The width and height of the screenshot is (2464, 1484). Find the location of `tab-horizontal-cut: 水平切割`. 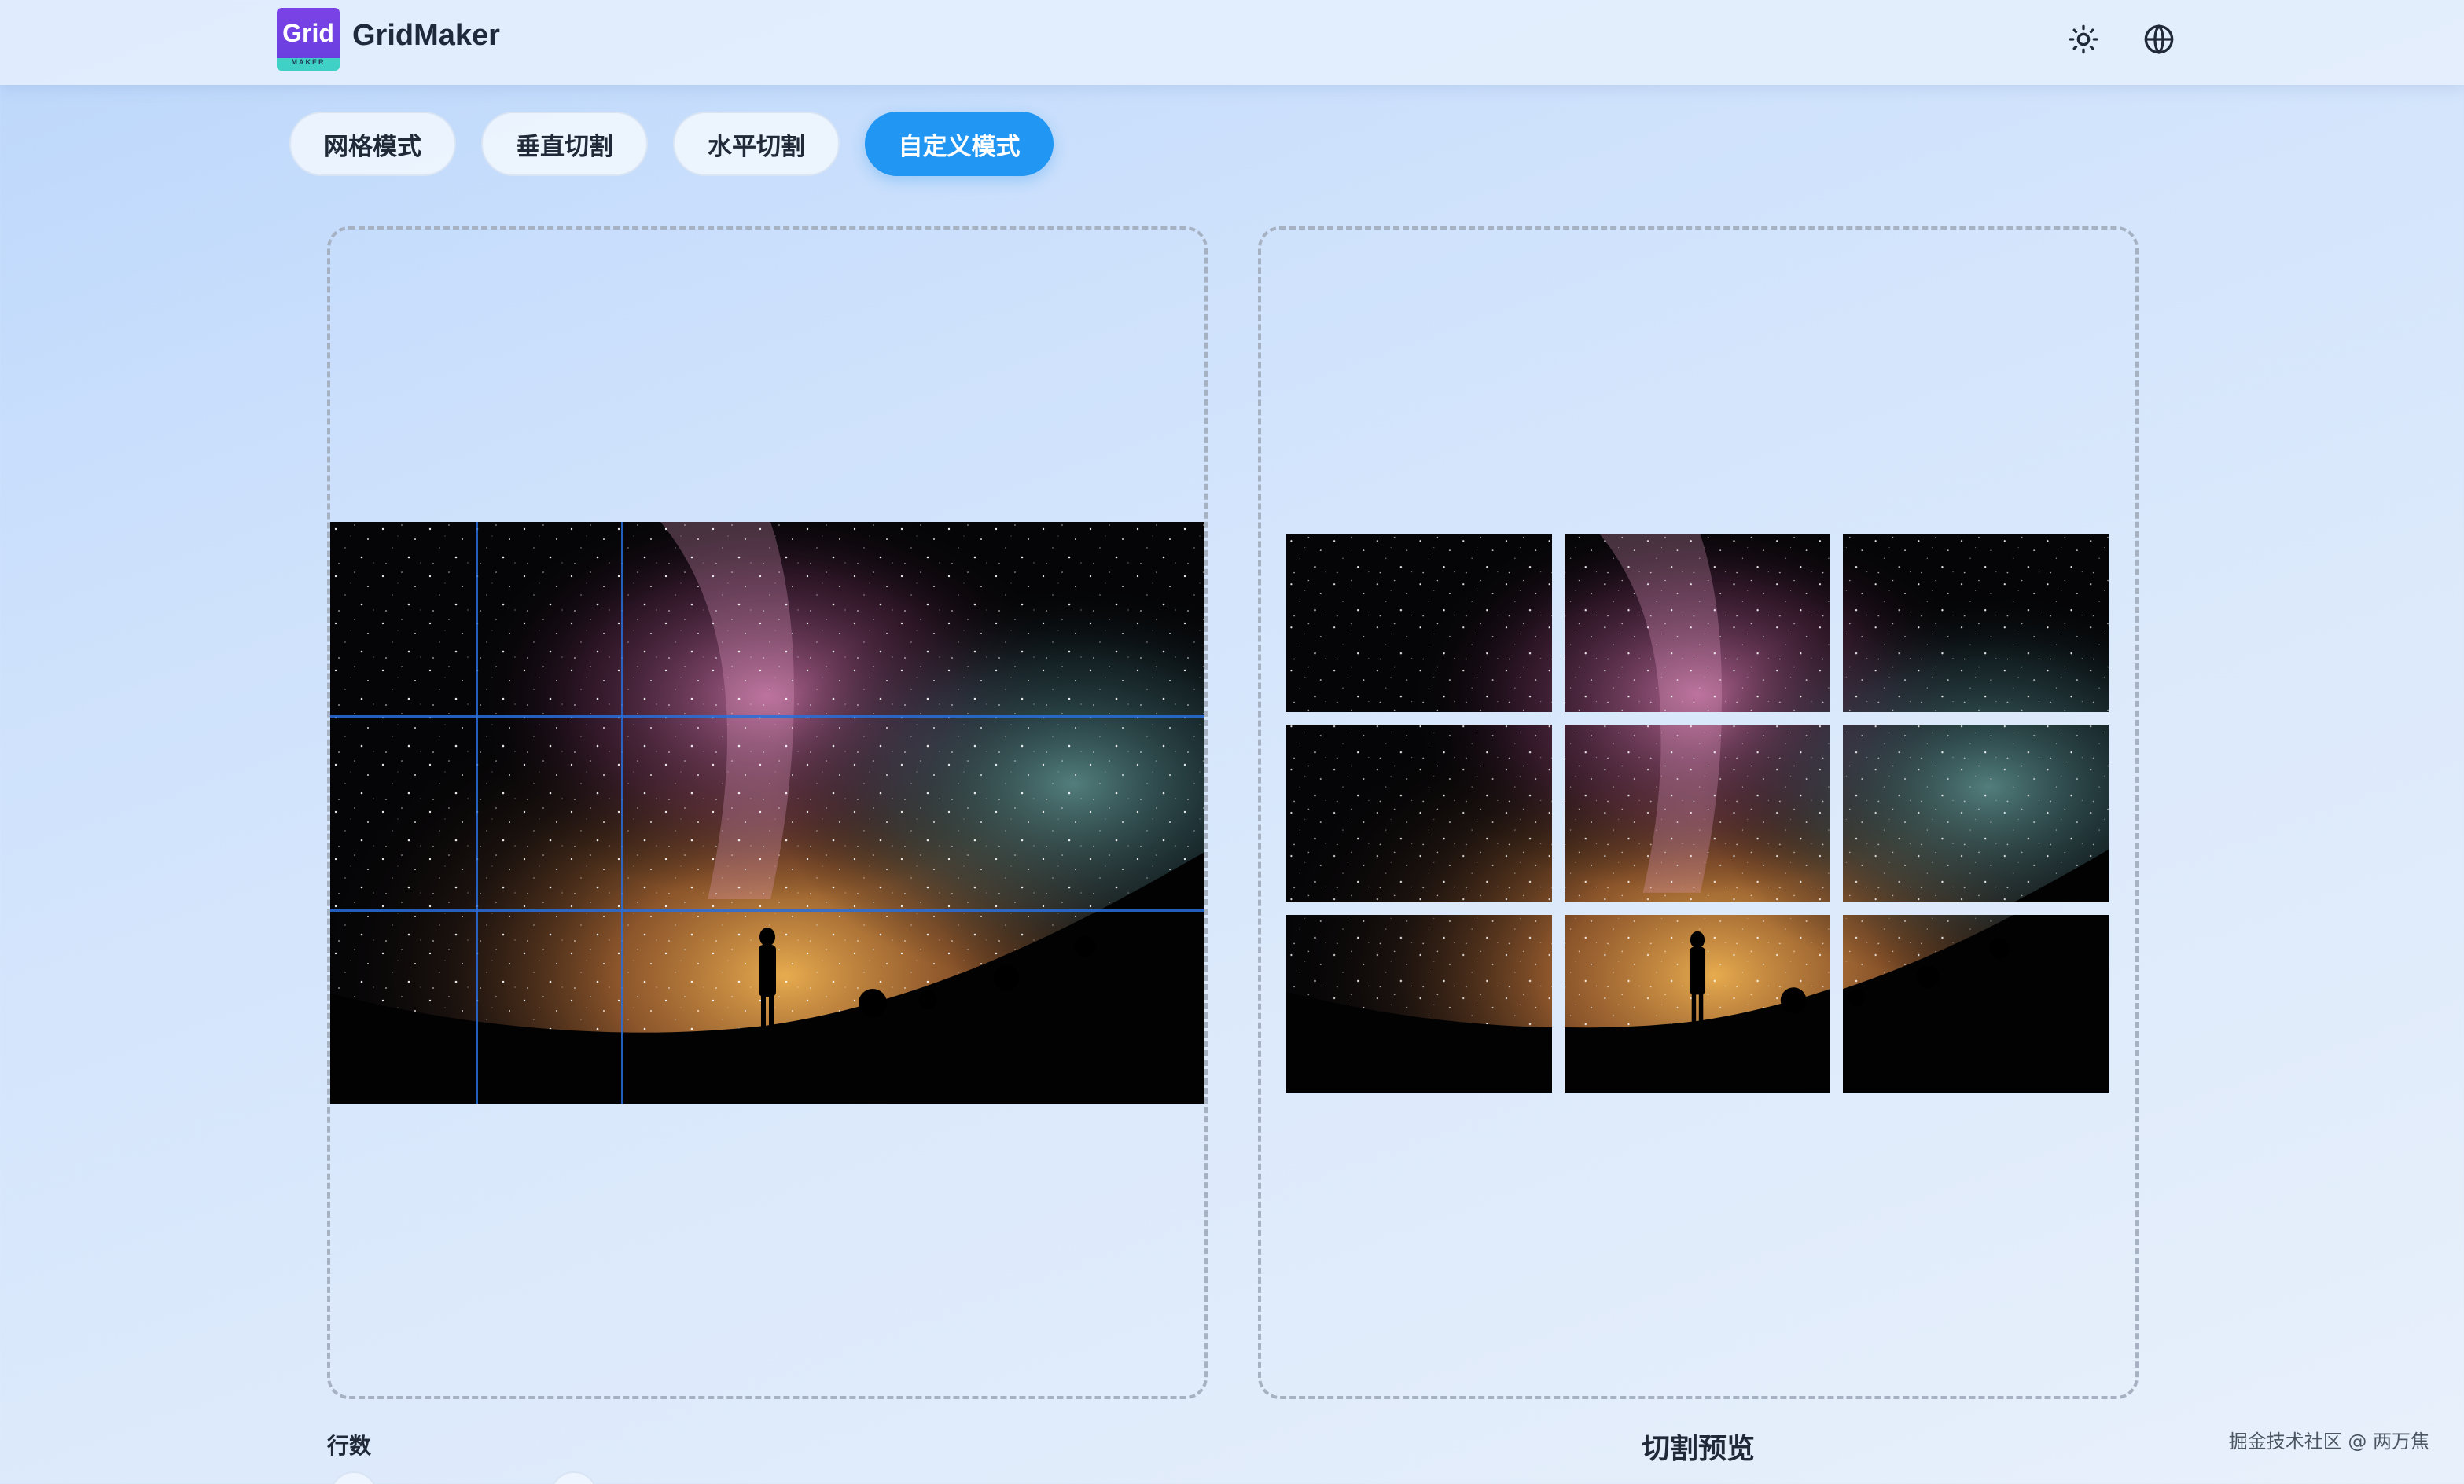

tab-horizontal-cut: 水平切割 is located at coordinates (756, 144).